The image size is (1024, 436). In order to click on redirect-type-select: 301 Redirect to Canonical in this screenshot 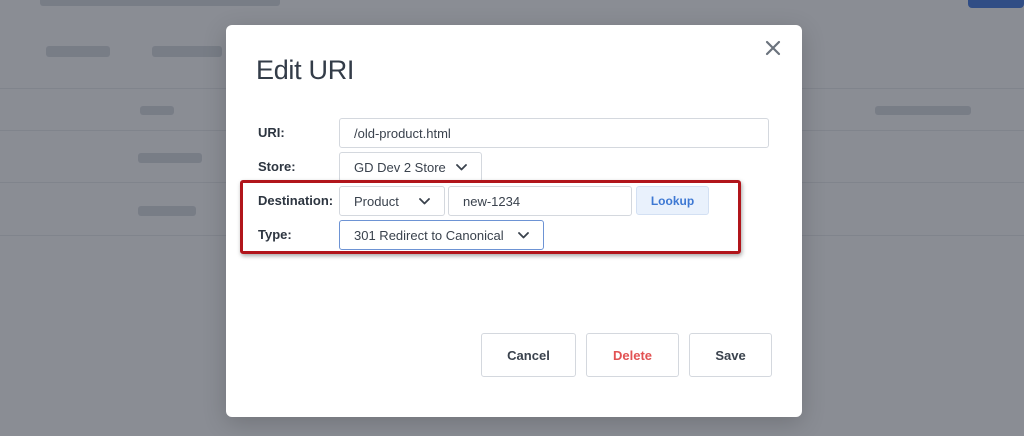, I will do `click(441, 235)`.